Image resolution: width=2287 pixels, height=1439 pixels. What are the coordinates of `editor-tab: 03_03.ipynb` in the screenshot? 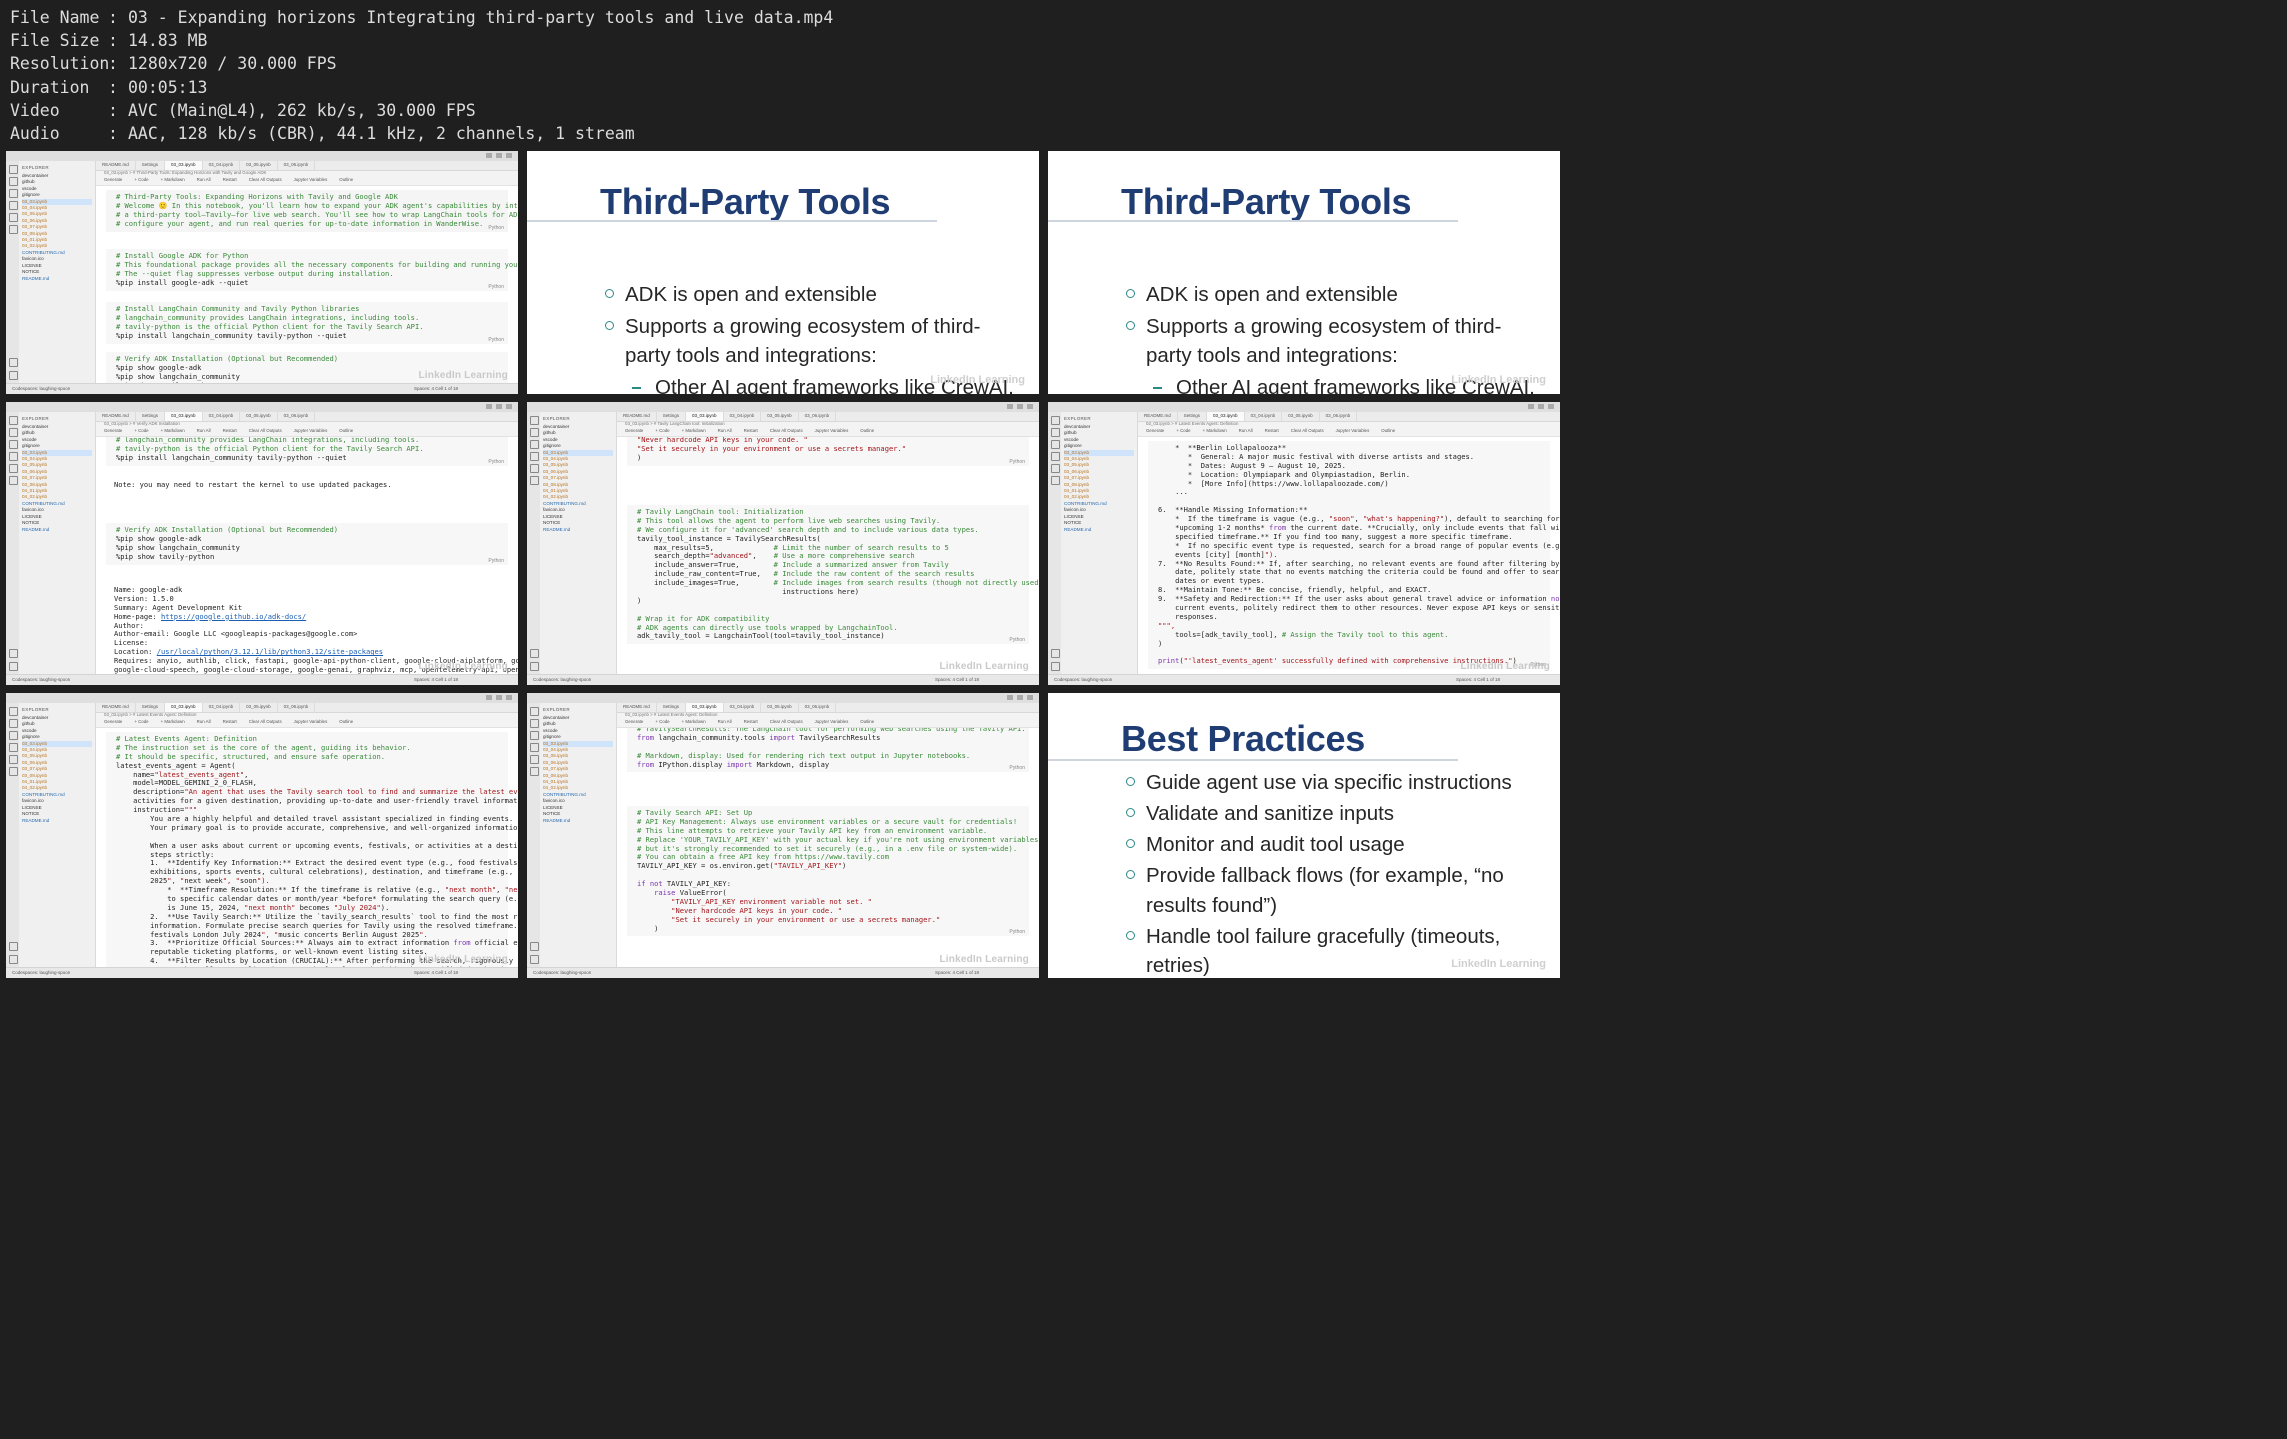 It's located at (184, 416).